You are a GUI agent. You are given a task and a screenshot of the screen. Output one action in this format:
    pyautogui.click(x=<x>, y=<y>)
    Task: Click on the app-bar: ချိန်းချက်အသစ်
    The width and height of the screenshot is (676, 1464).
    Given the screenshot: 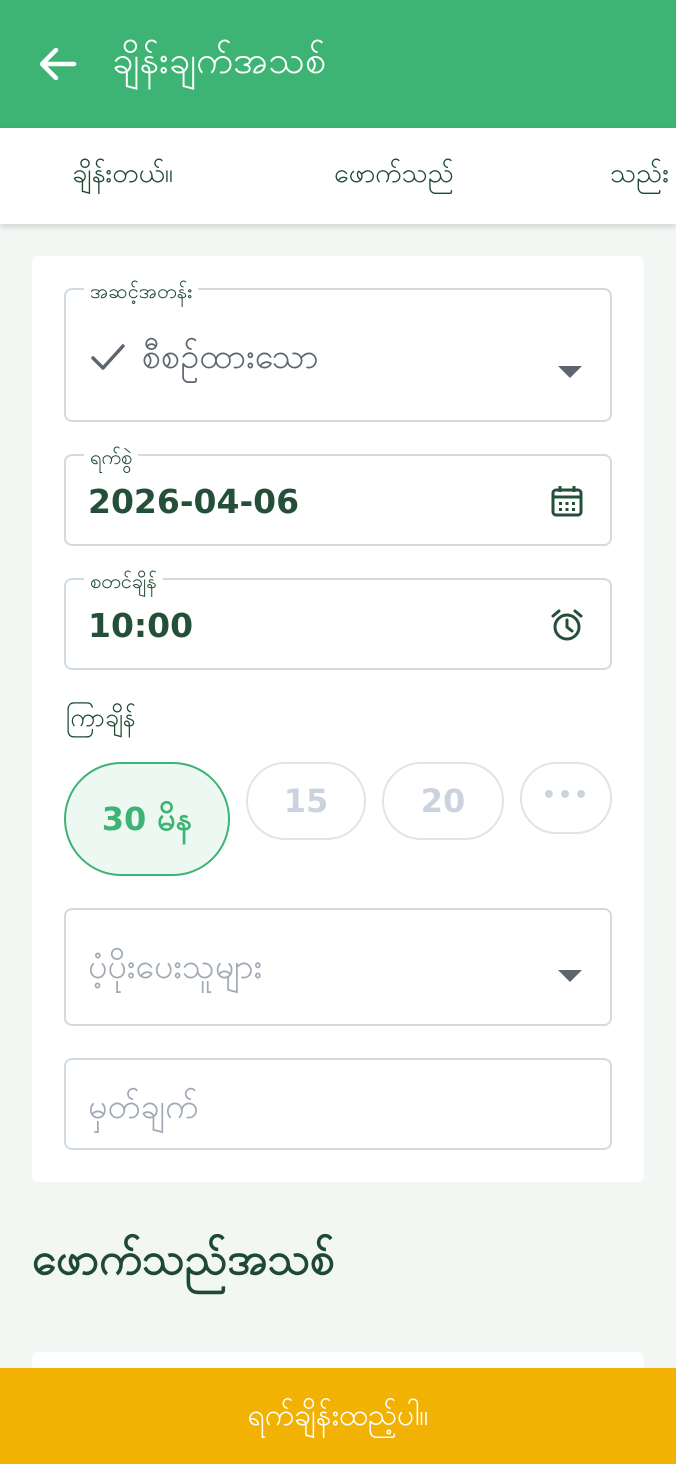 What is the action you would take?
    pyautogui.click(x=338, y=64)
    